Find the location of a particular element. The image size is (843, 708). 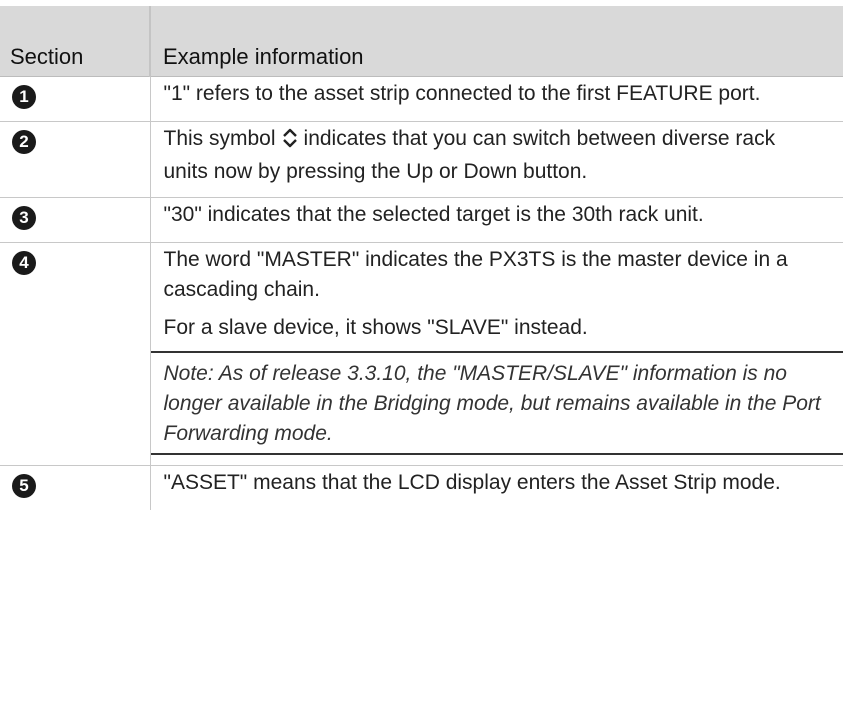

section-number-badge: 5 is located at coordinates (24, 486).